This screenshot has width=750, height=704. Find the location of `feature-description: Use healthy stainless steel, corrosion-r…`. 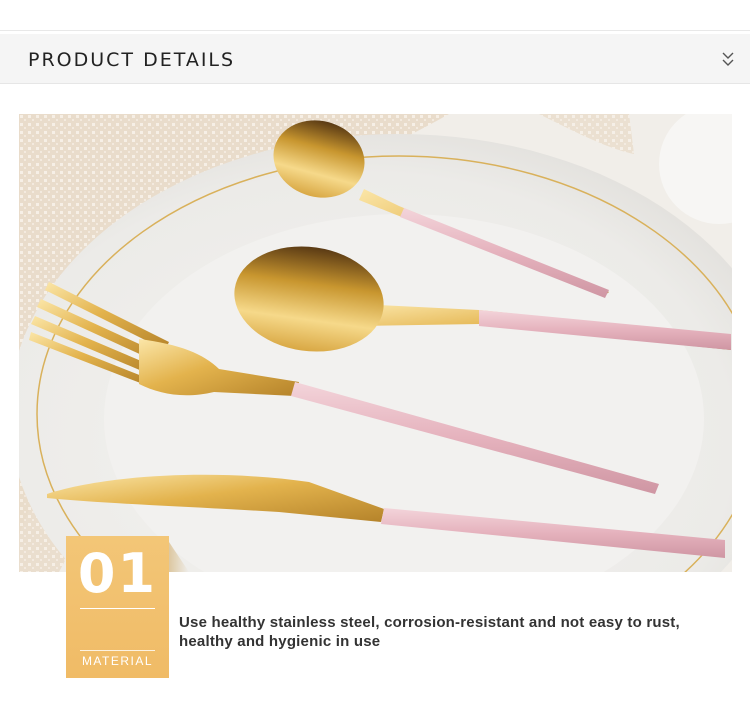

feature-description: Use healthy stainless steel, corrosion-r… is located at coordinates (429, 632).